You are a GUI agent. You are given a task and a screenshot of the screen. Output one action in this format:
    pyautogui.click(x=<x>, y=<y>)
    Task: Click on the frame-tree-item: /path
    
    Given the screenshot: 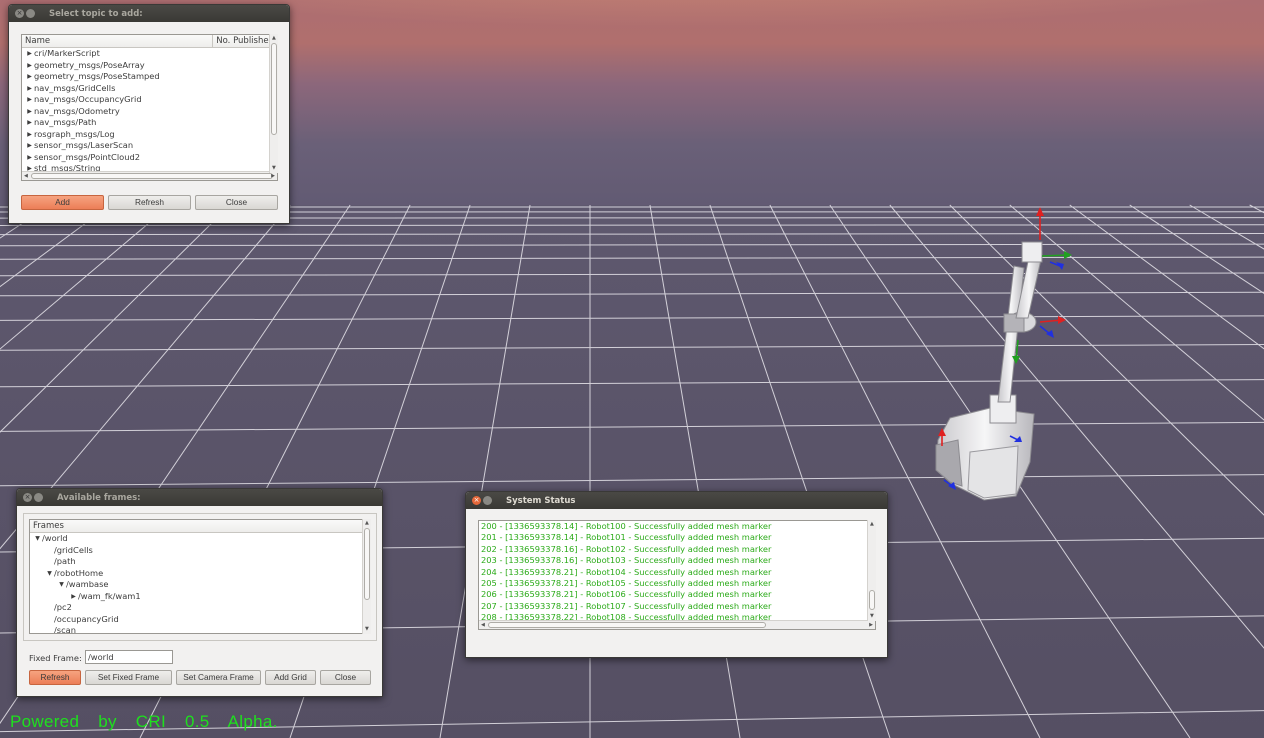 What is the action you would take?
    pyautogui.click(x=201, y=562)
    